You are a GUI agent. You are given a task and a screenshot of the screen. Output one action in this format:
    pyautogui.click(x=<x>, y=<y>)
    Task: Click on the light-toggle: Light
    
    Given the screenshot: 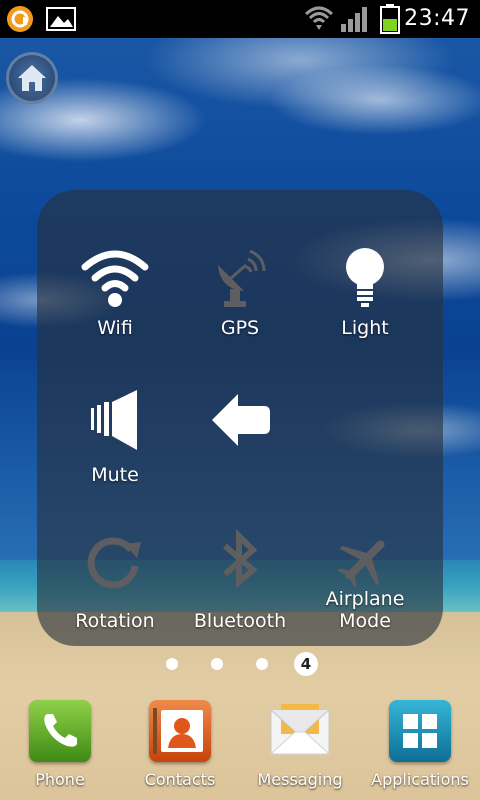 What is the action you would take?
    pyautogui.click(x=365, y=292)
    